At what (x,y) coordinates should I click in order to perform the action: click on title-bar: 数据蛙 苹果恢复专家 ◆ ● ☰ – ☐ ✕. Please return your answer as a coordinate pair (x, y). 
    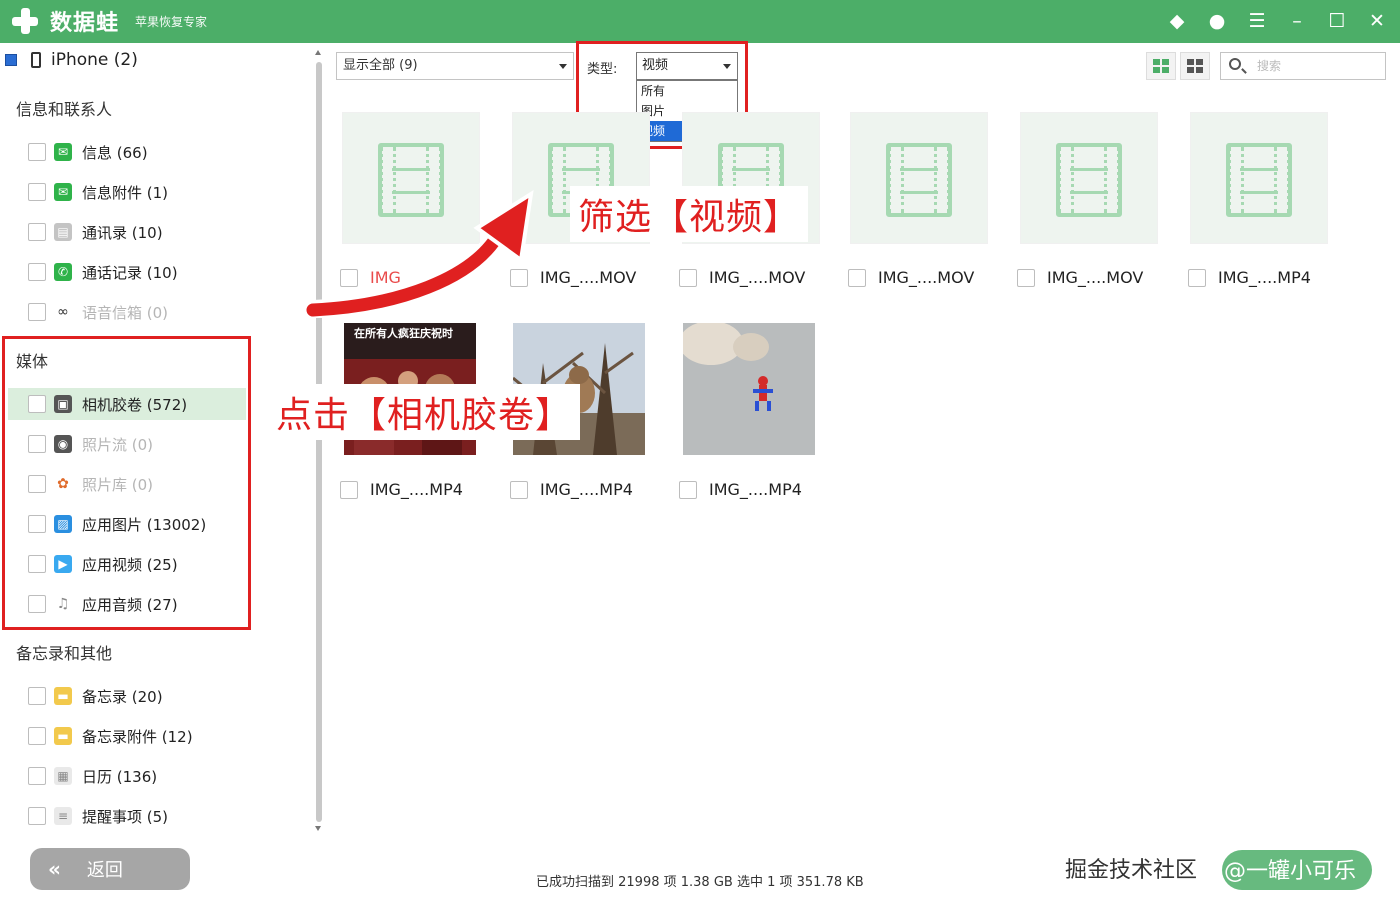
    Looking at the image, I should click on (700, 21).